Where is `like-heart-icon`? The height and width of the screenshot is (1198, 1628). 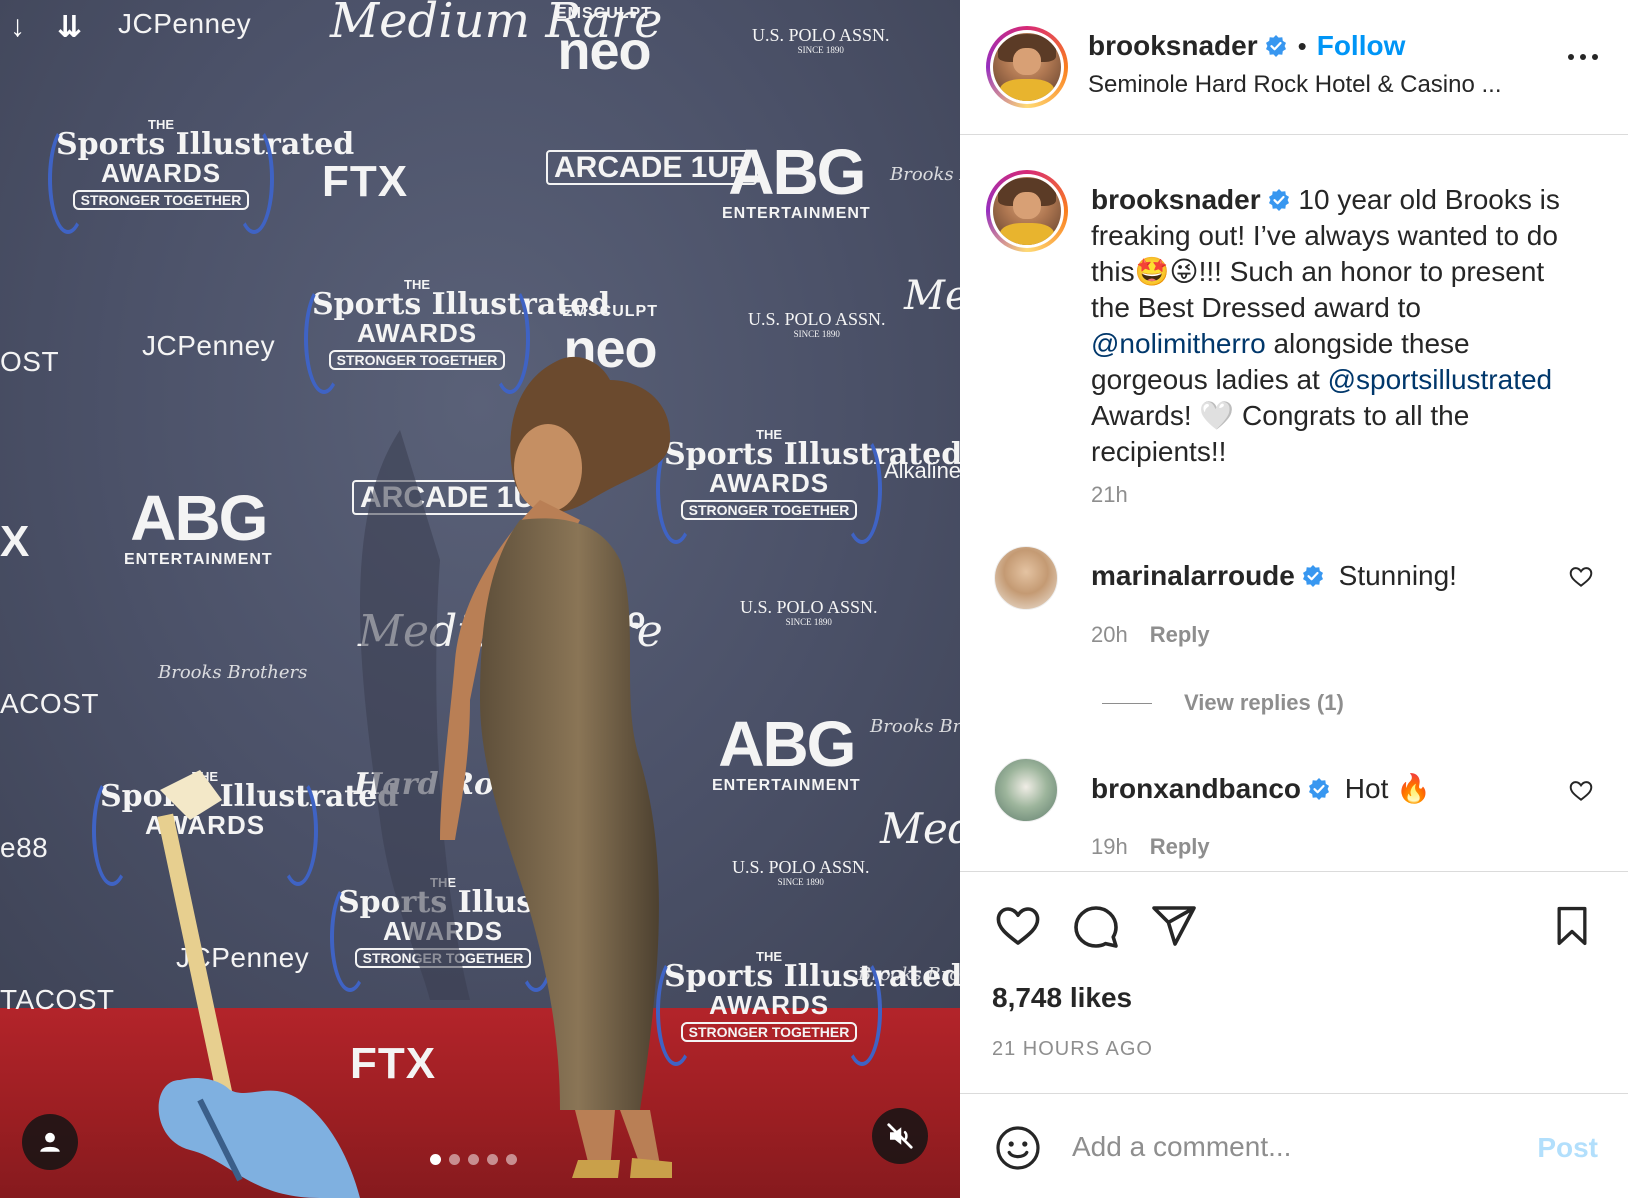 like-heart-icon is located at coordinates (1018, 926).